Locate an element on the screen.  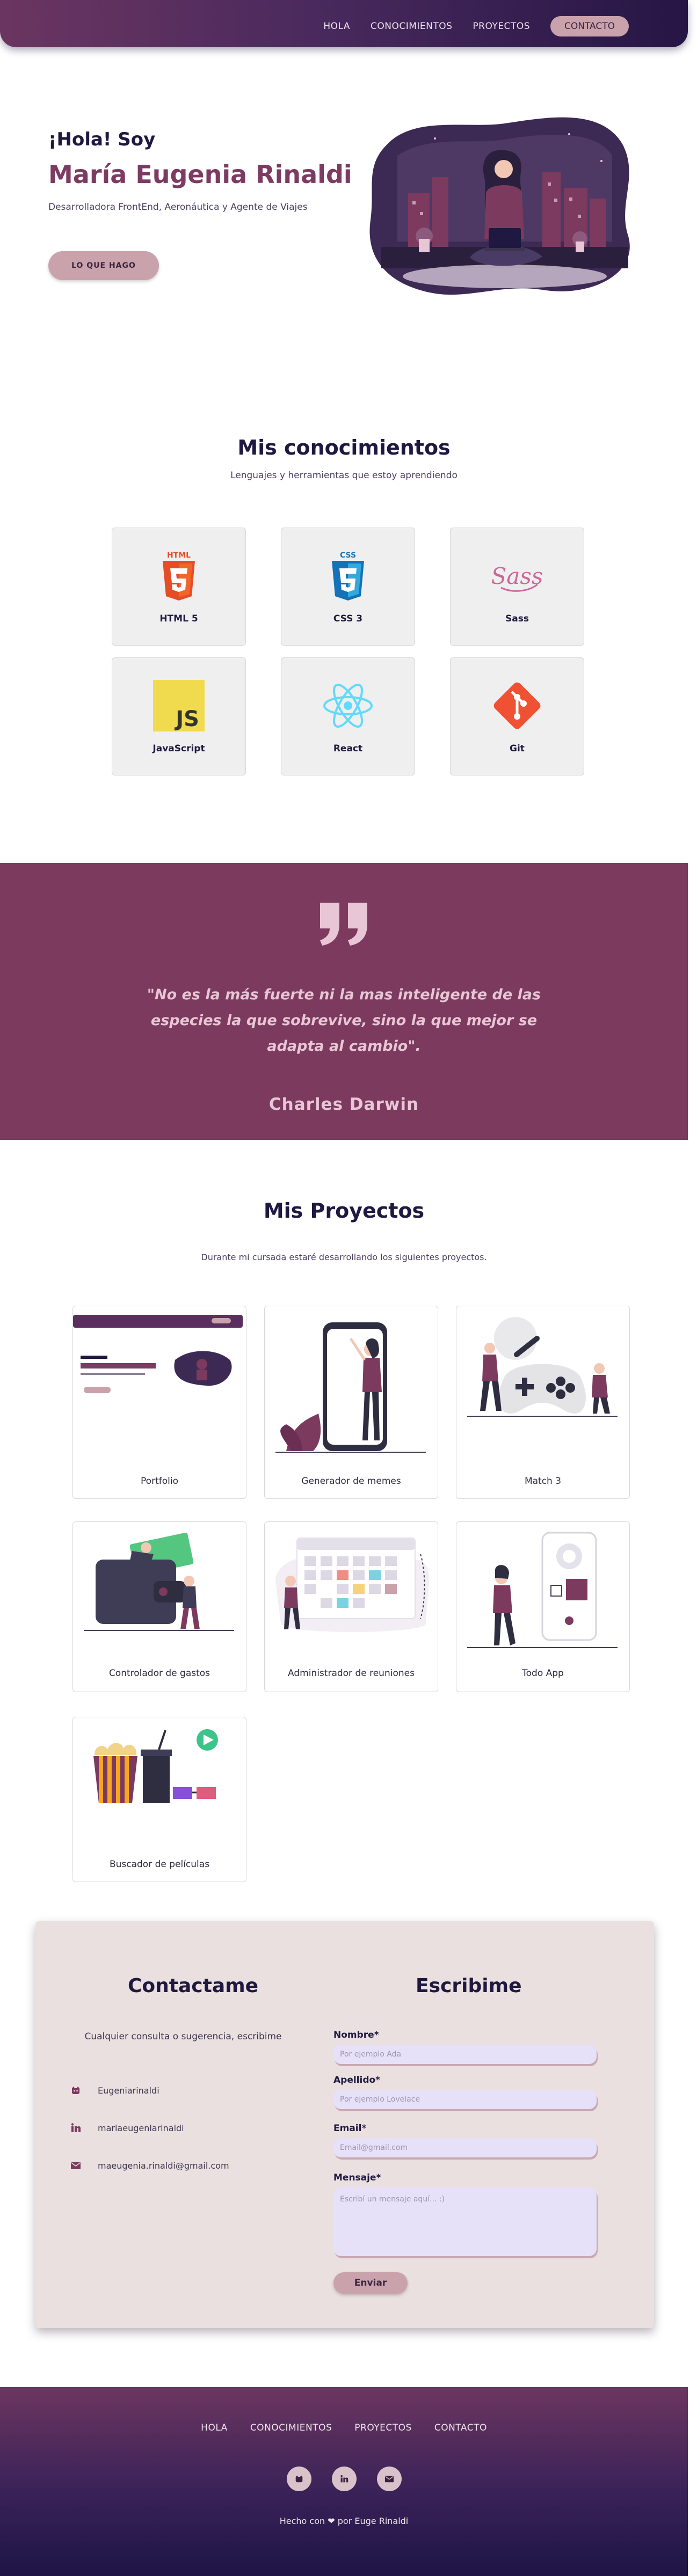
skill-card-sass: Sass Sass is located at coordinates (517, 587).